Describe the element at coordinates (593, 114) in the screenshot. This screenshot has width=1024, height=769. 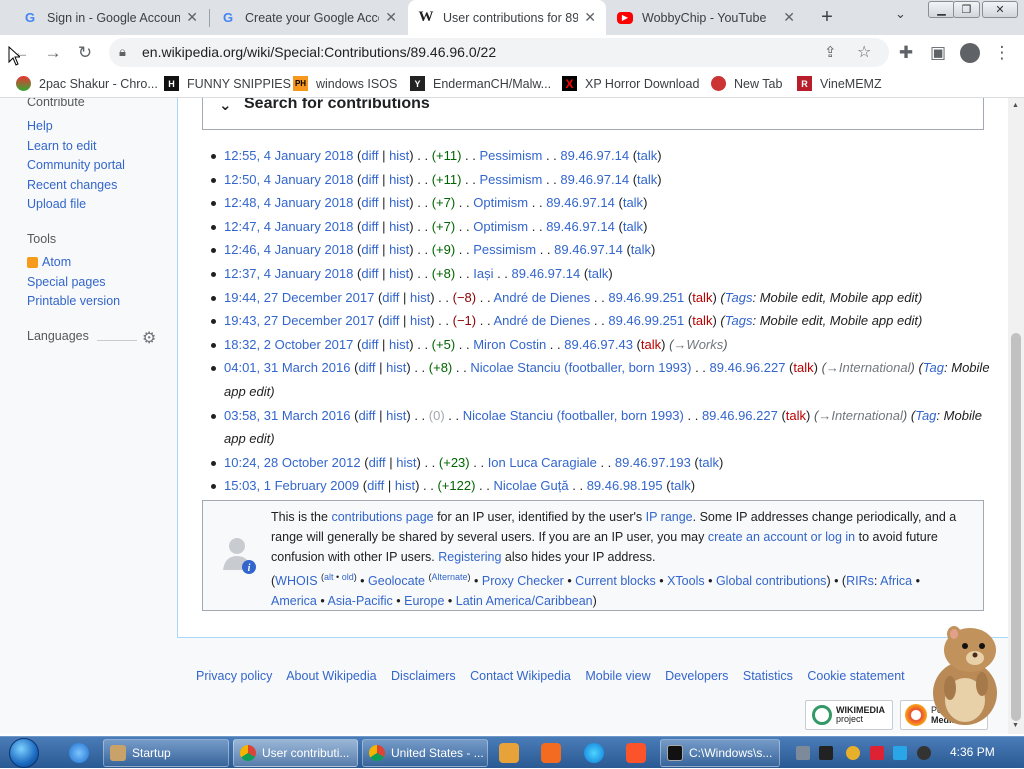
I see `search-contributions-box: ⌄ Search for contributions` at that location.